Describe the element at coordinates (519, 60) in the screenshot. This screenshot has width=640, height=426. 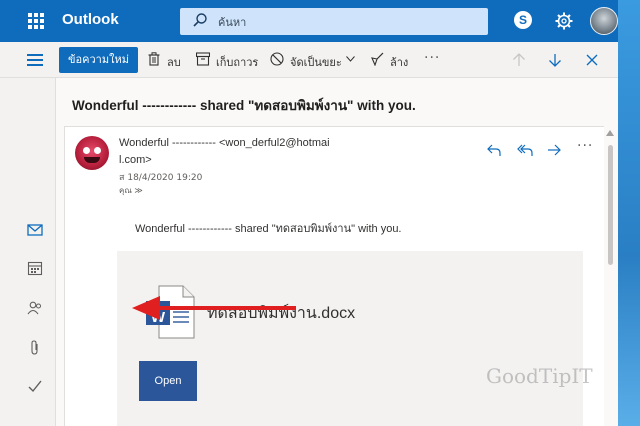
I see `arrow-up-icon` at that location.